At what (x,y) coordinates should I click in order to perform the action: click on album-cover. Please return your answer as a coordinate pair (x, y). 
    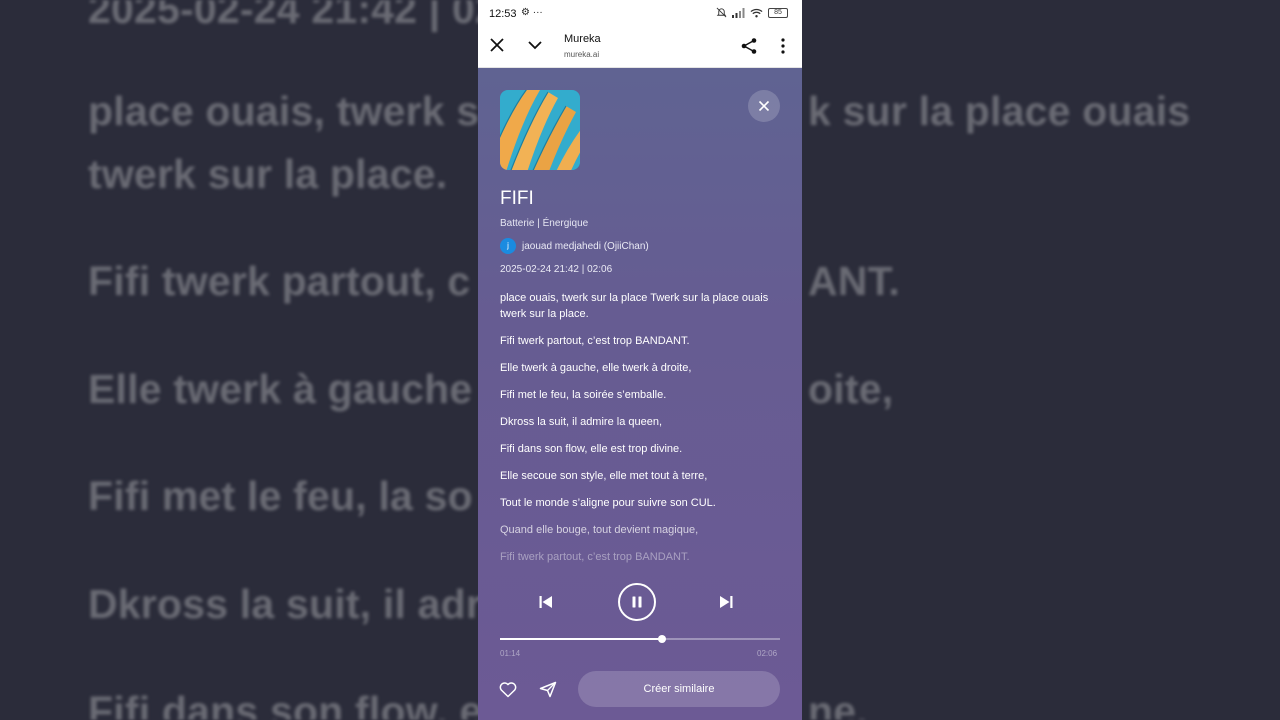
    Looking at the image, I should click on (540, 130).